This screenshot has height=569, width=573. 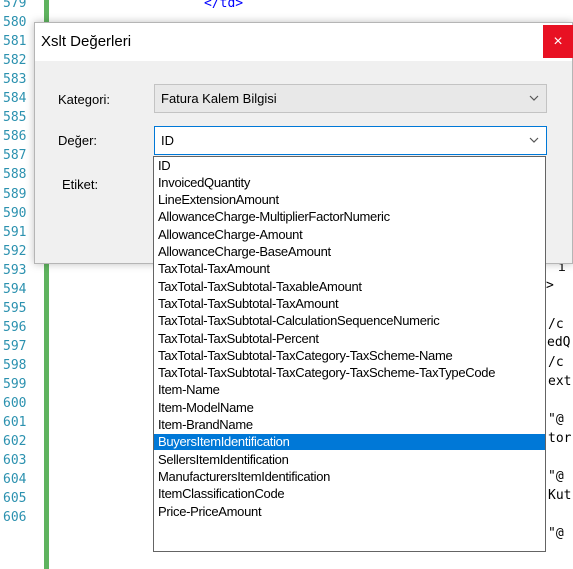 I want to click on line-number: 605, so click(x=15, y=499).